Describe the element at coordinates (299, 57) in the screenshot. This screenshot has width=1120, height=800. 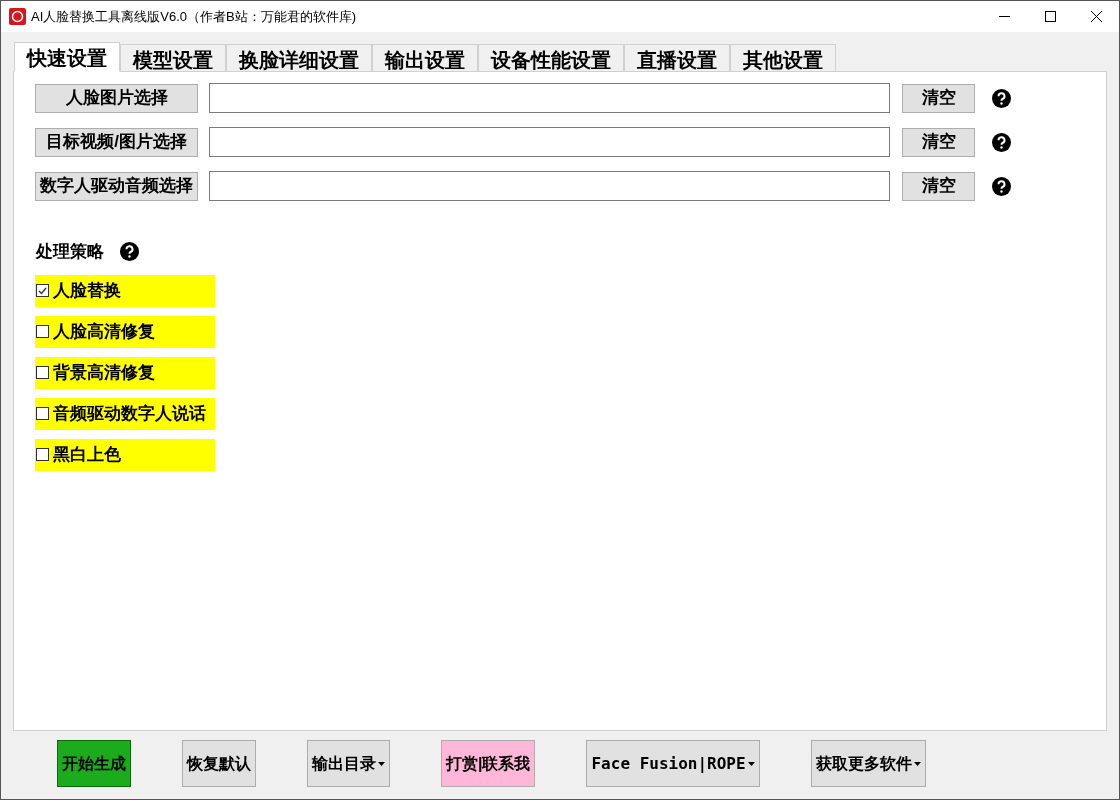
I see `tab: 换脸详细设置` at that location.